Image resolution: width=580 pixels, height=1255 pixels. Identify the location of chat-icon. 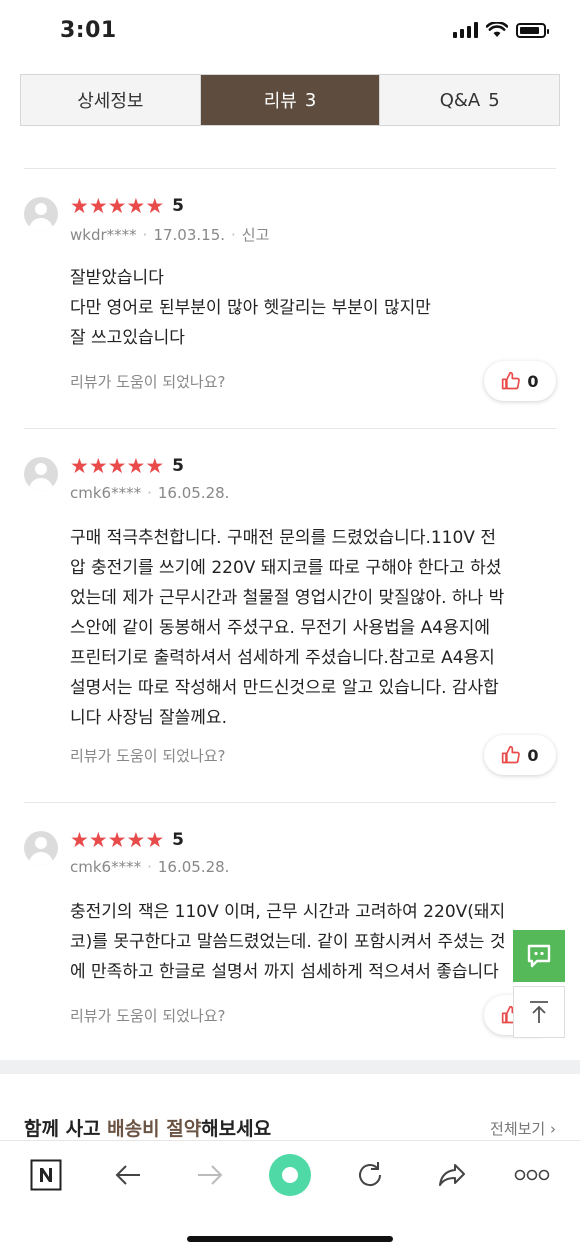
(539, 956).